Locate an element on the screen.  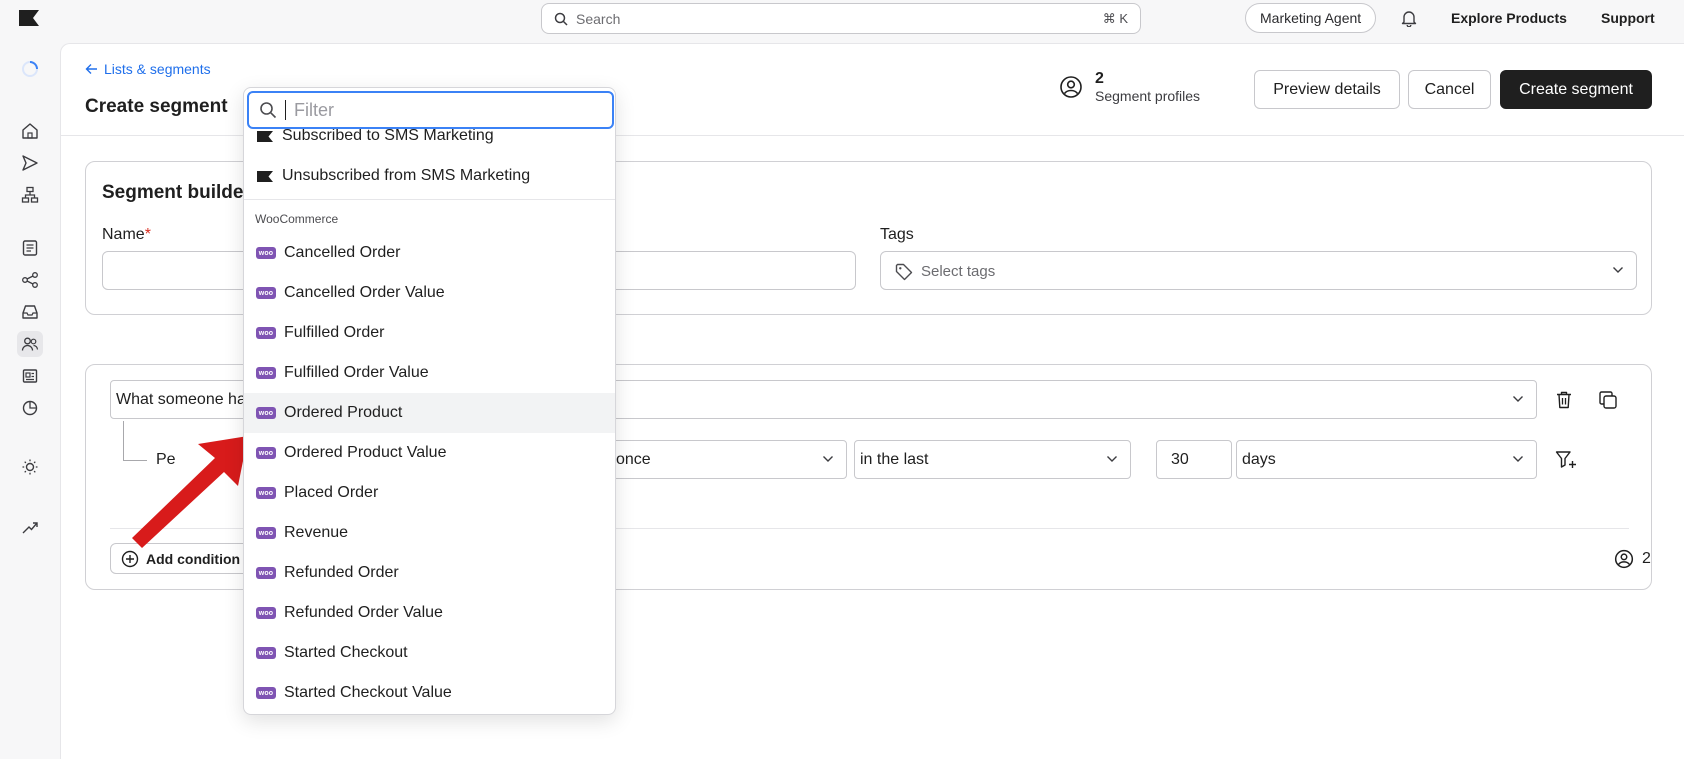
home-icon is located at coordinates (30, 131).